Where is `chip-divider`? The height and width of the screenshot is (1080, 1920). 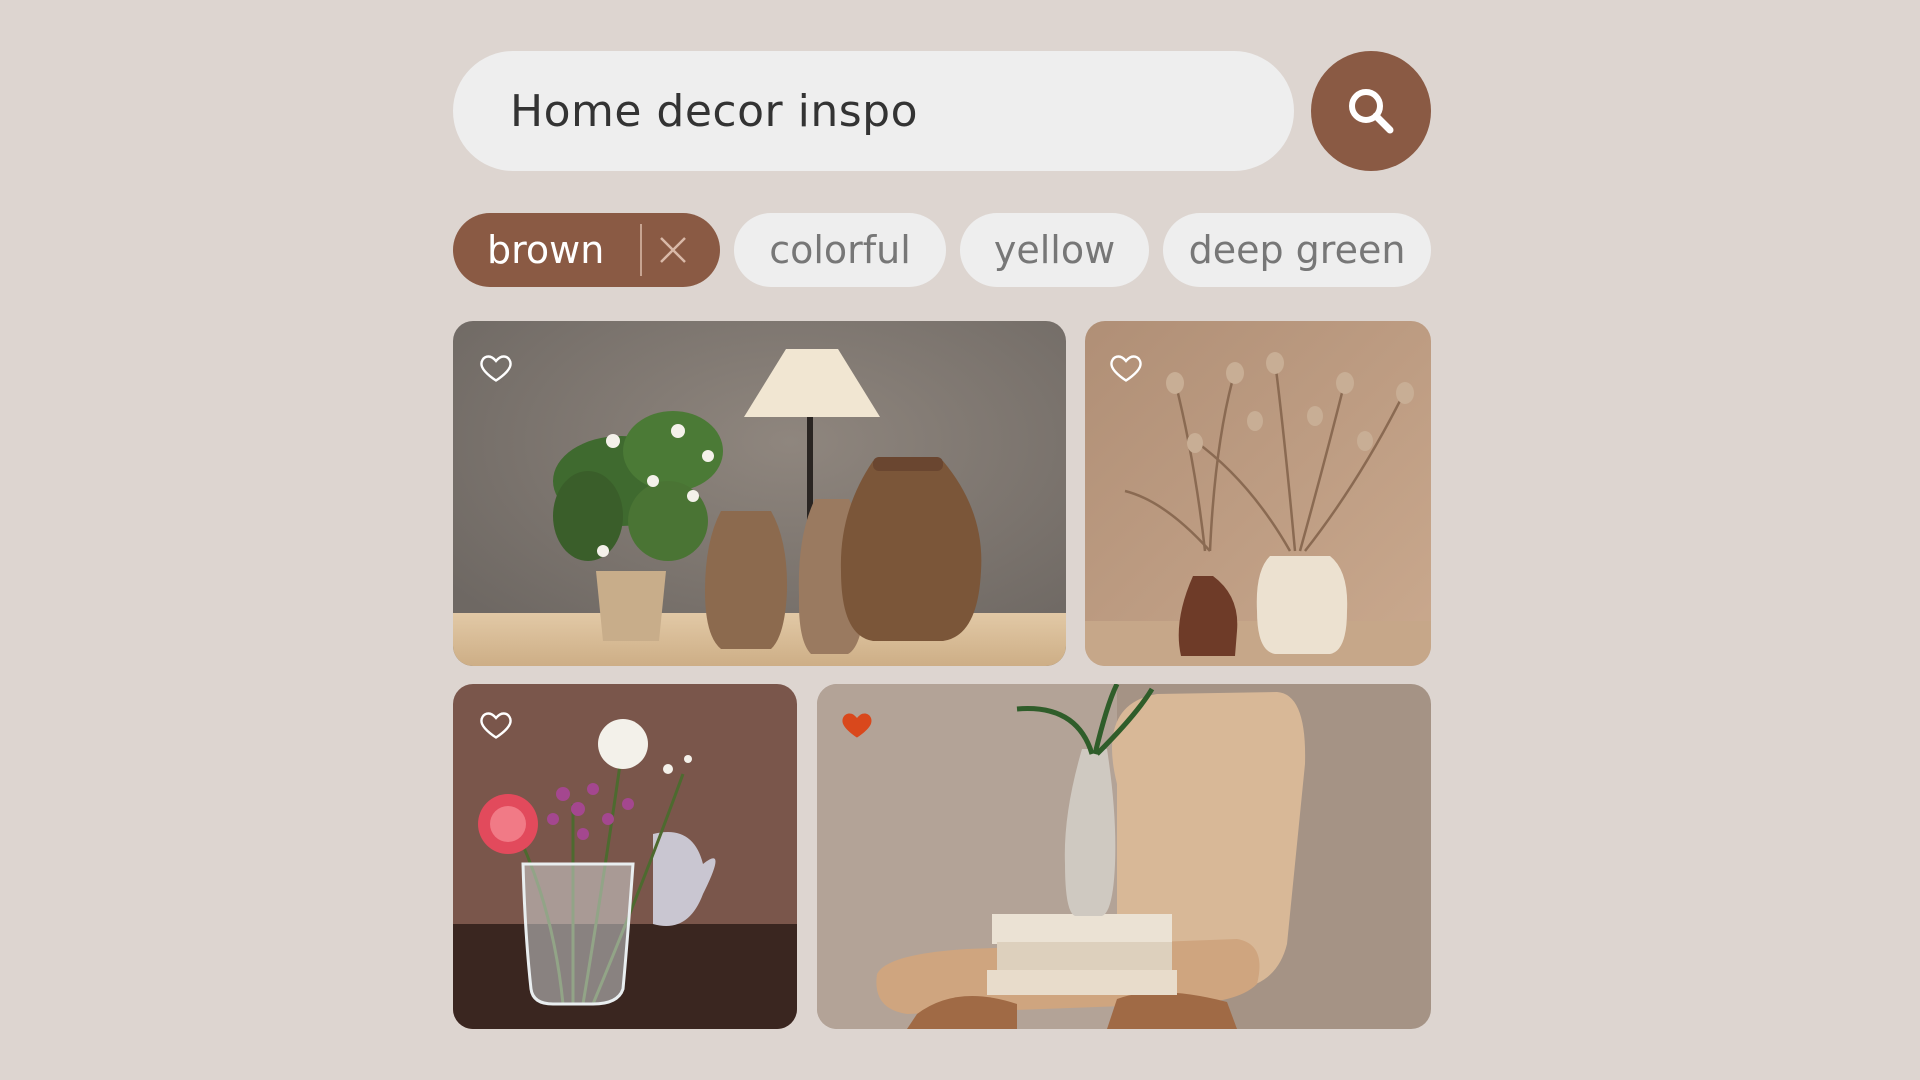 chip-divider is located at coordinates (641, 250).